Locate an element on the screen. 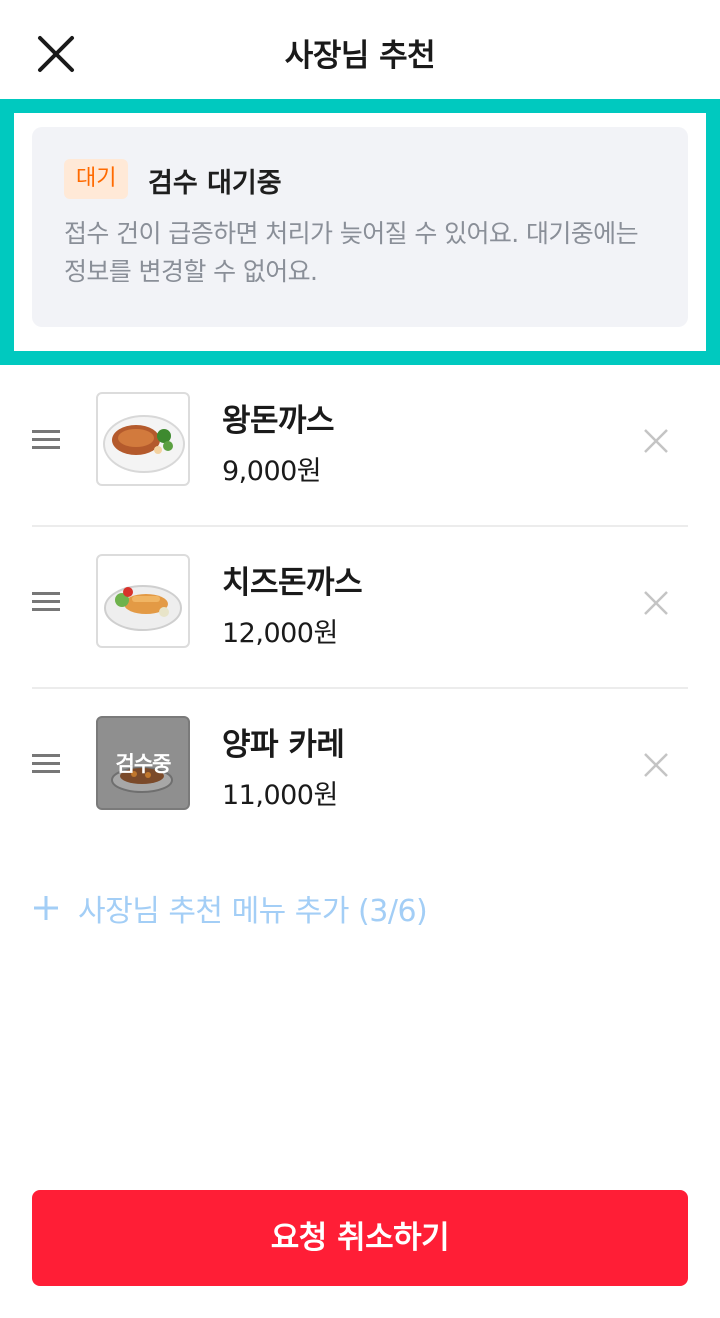 This screenshot has height=1318, width=720. menu-price: 9,000원 is located at coordinates (272, 471).